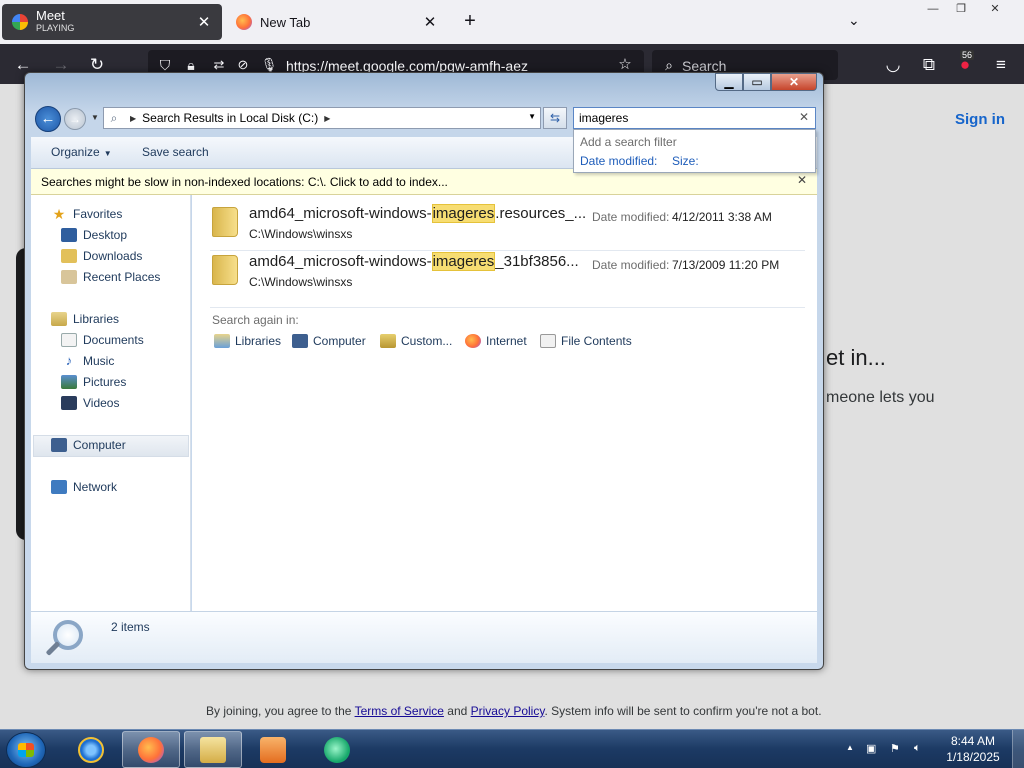 This screenshot has height=768, width=1024. I want to click on extensions-icon: ⧉, so click(929, 65).